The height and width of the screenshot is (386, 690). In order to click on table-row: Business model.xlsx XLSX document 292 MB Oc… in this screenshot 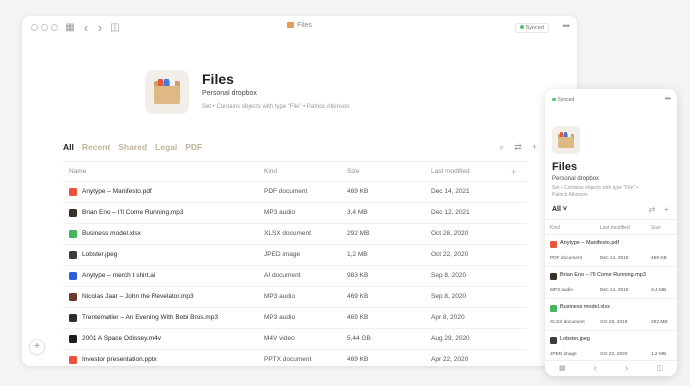, I will do `click(295, 234)`.